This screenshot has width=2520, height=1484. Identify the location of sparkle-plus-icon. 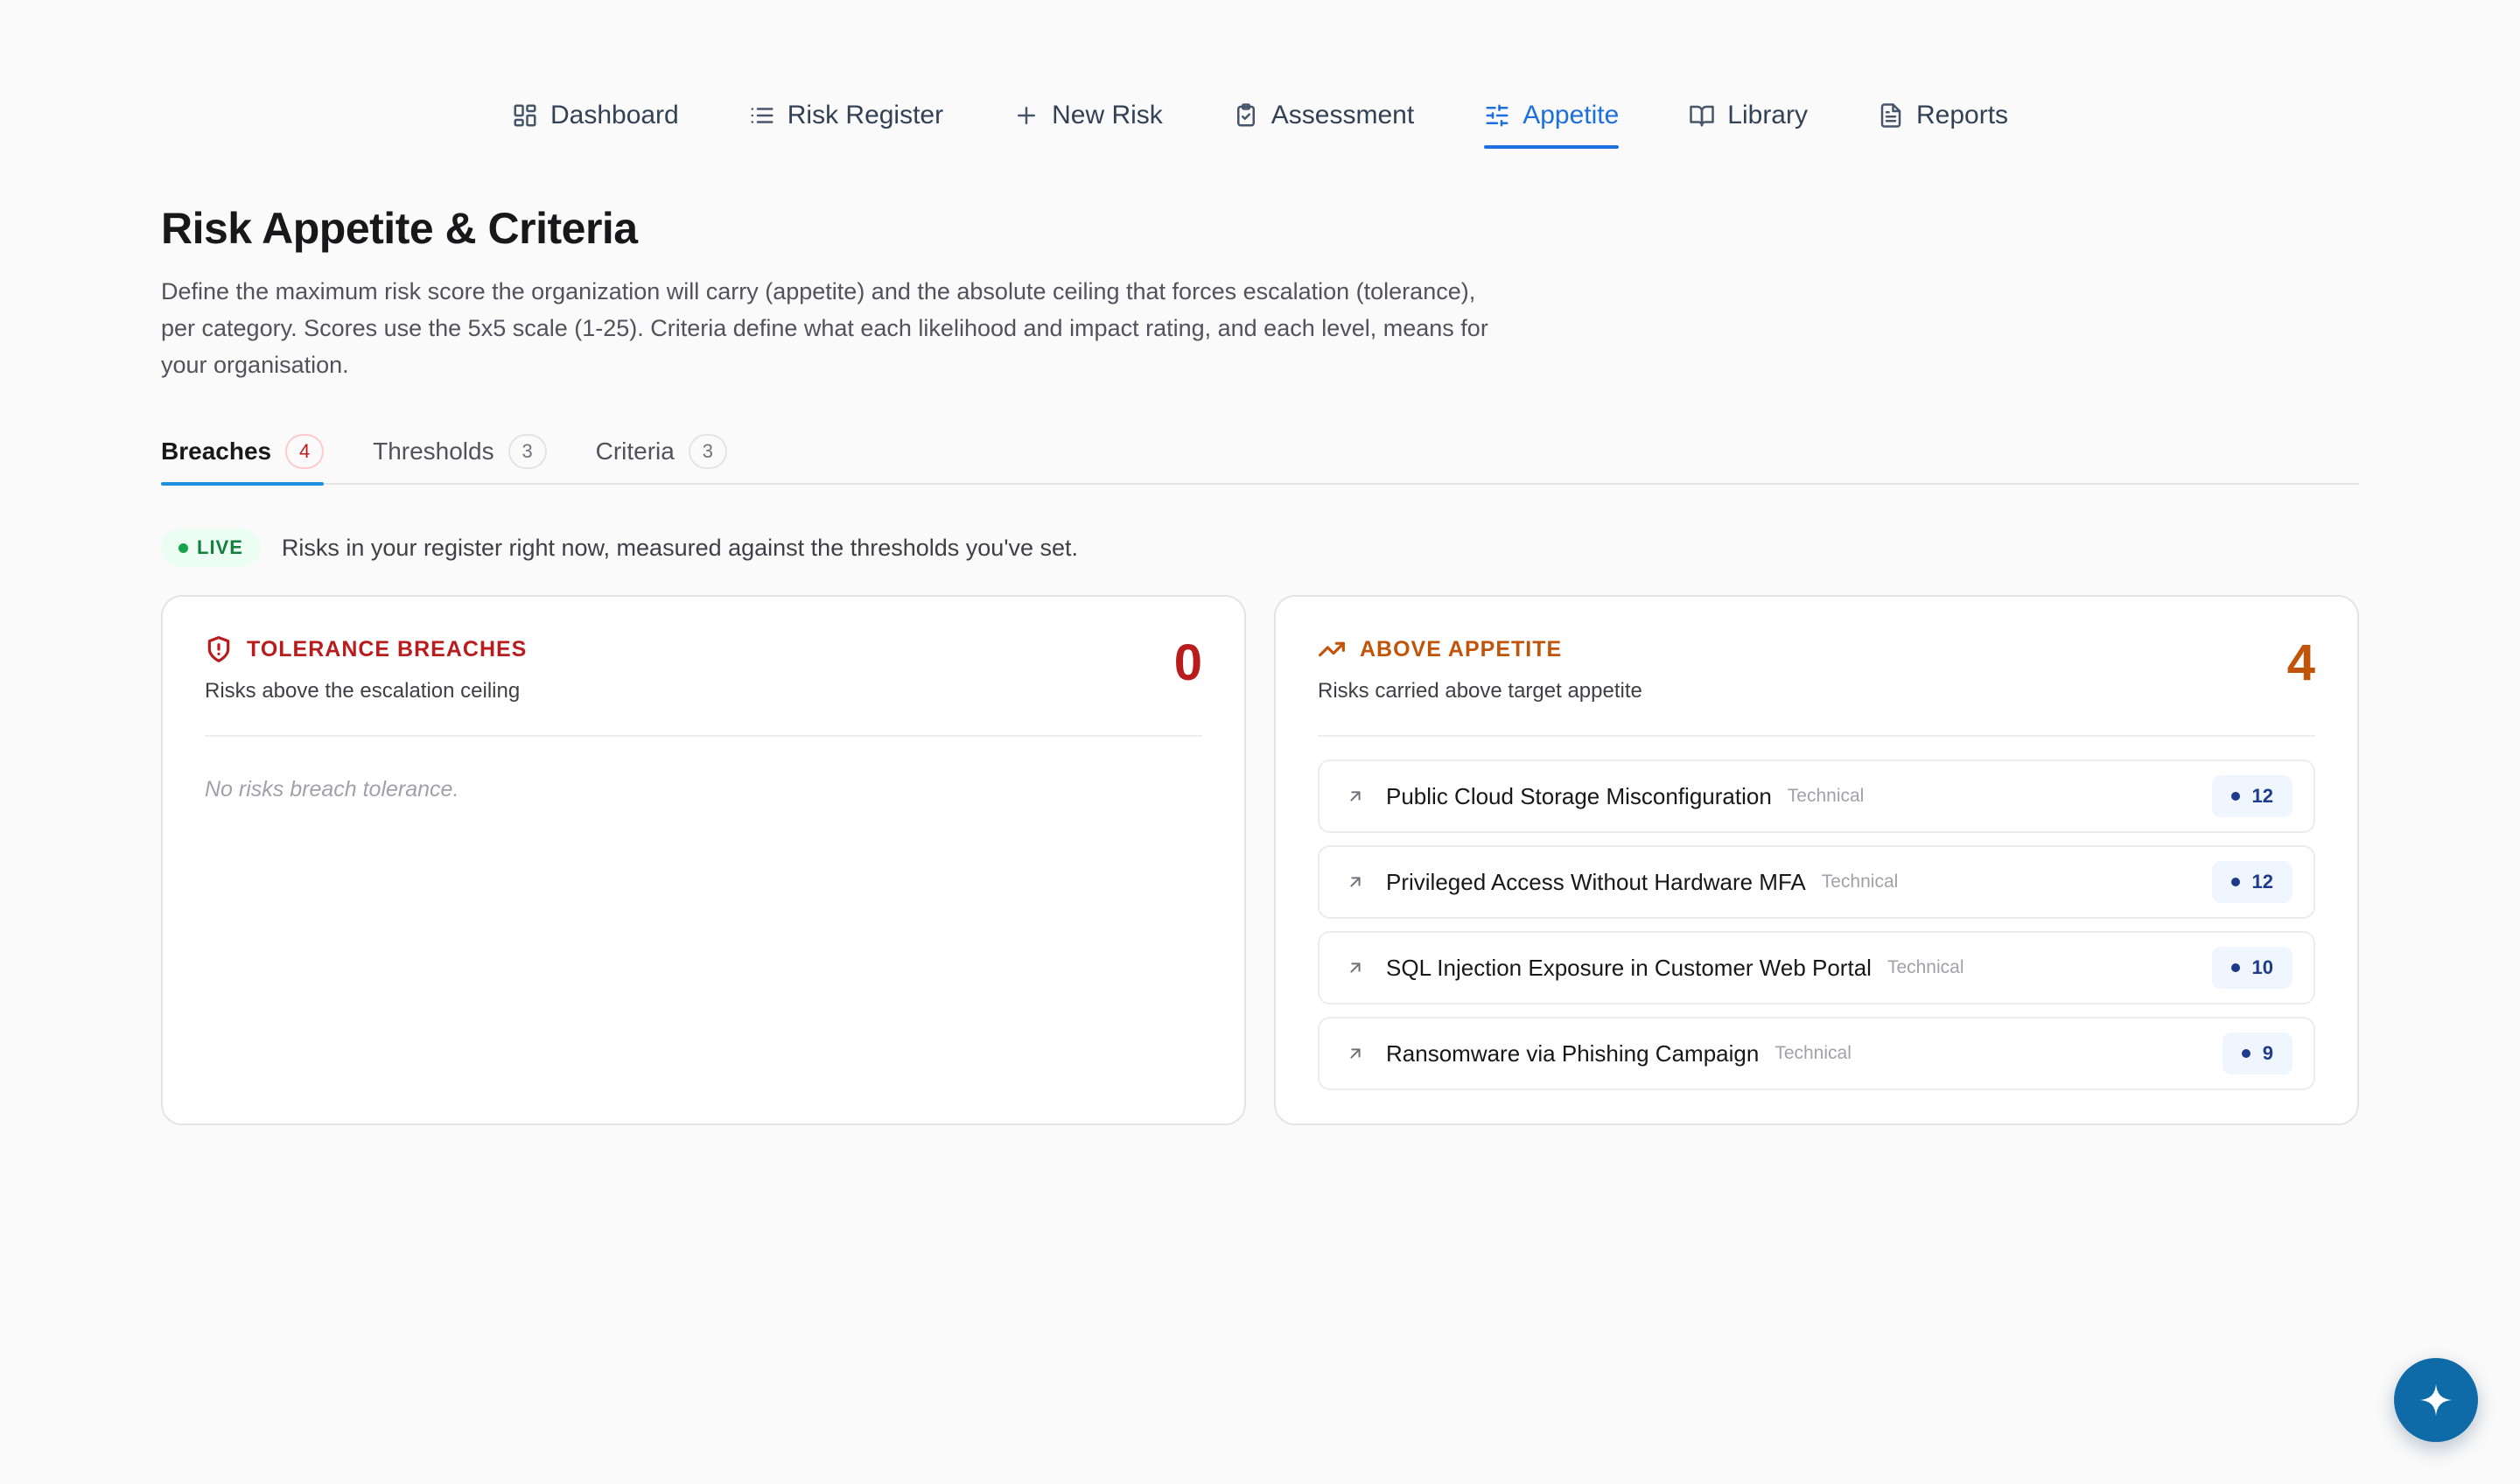
(2436, 1400).